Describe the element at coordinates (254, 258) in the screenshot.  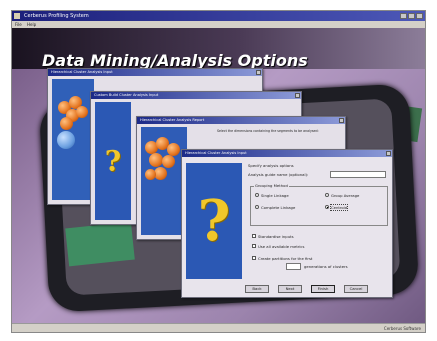
I see `create-partitions-checkbox` at that location.